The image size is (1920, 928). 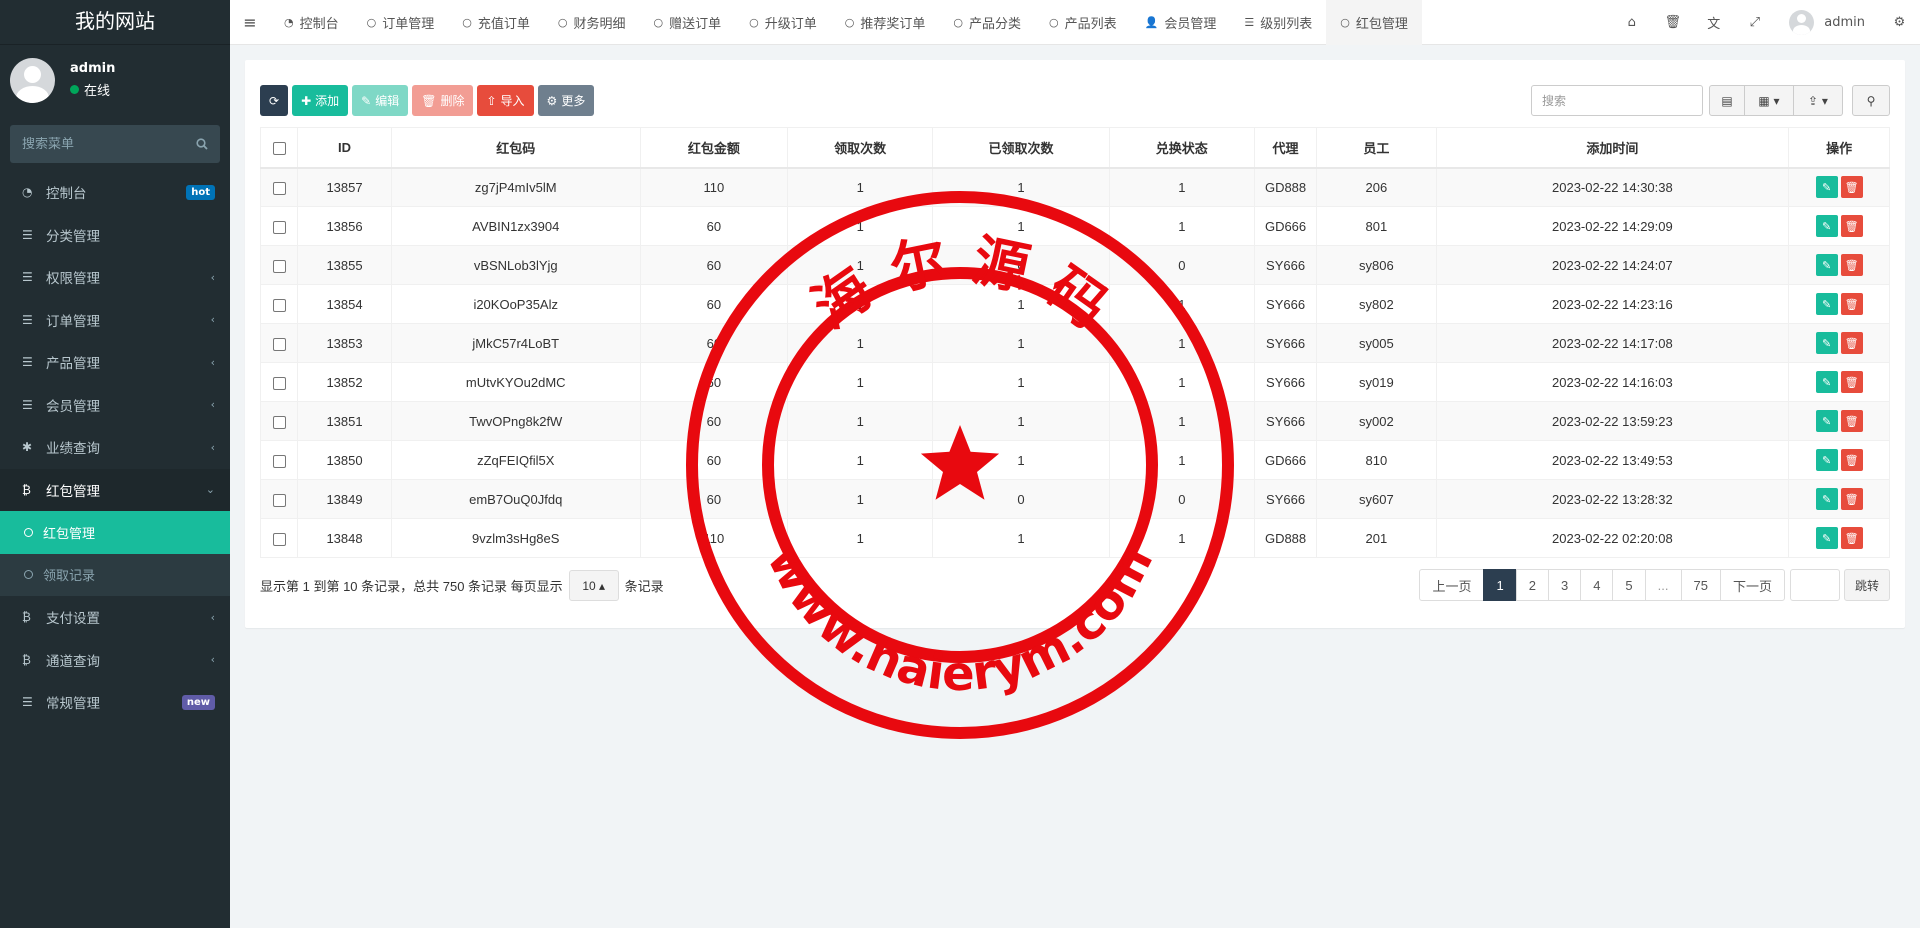 What do you see at coordinates (1452, 585) in the screenshot?
I see `prev-page-button: 上一页` at bounding box center [1452, 585].